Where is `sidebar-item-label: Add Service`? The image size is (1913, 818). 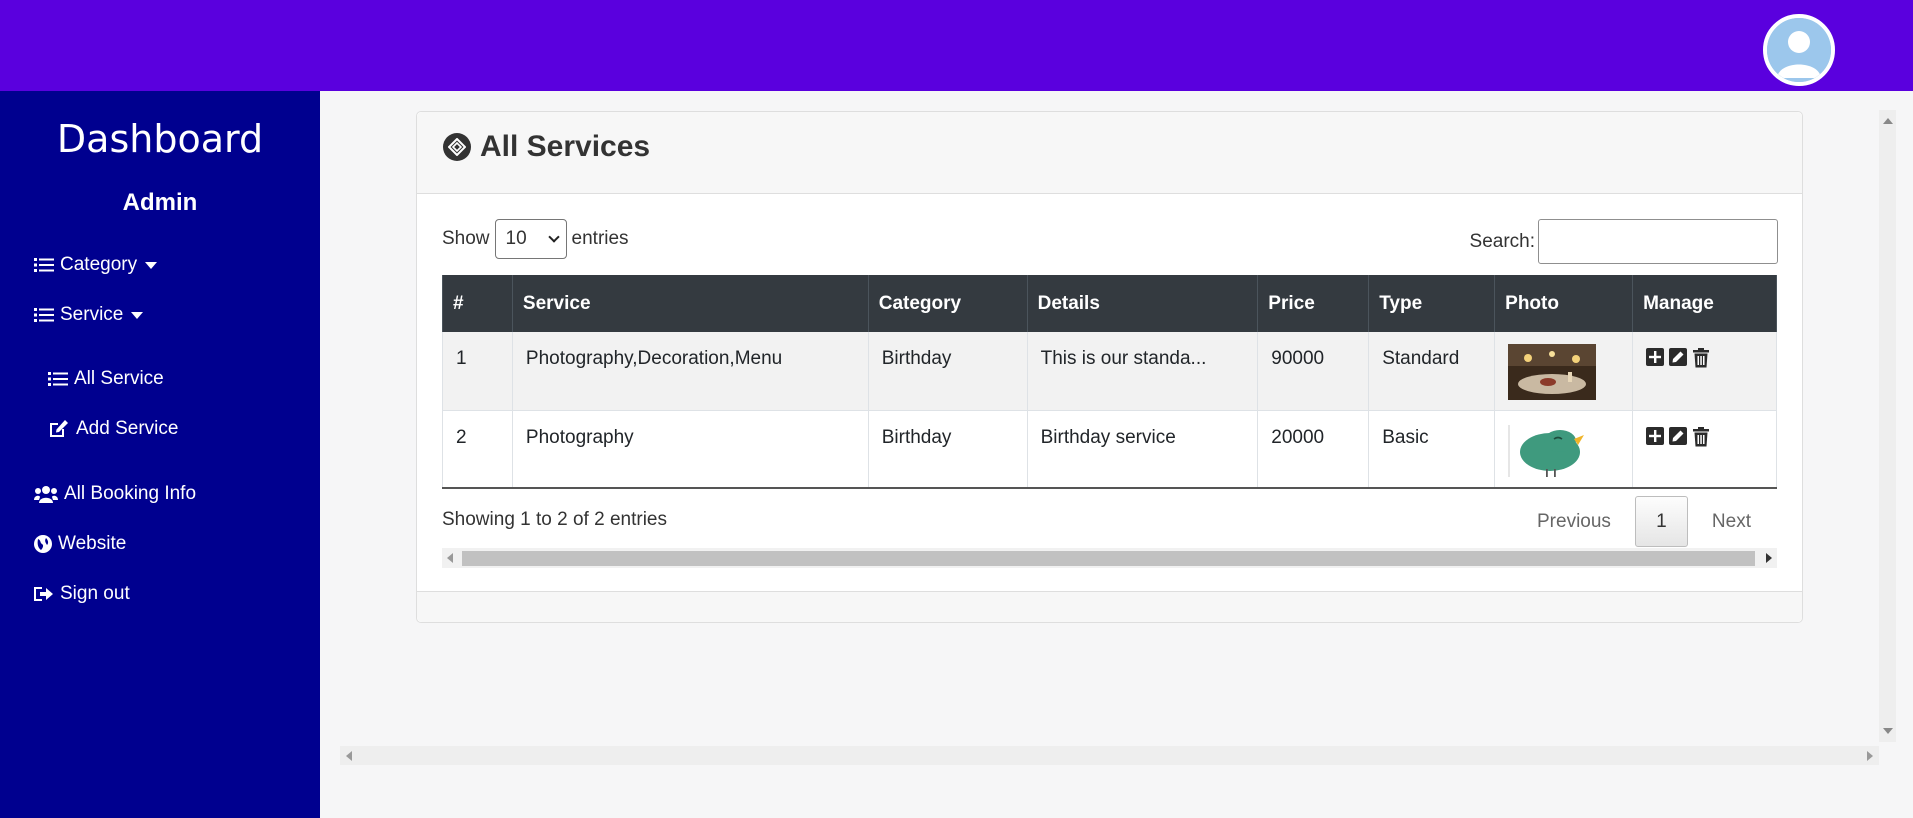
sidebar-item-label: Add Service is located at coordinates (127, 428).